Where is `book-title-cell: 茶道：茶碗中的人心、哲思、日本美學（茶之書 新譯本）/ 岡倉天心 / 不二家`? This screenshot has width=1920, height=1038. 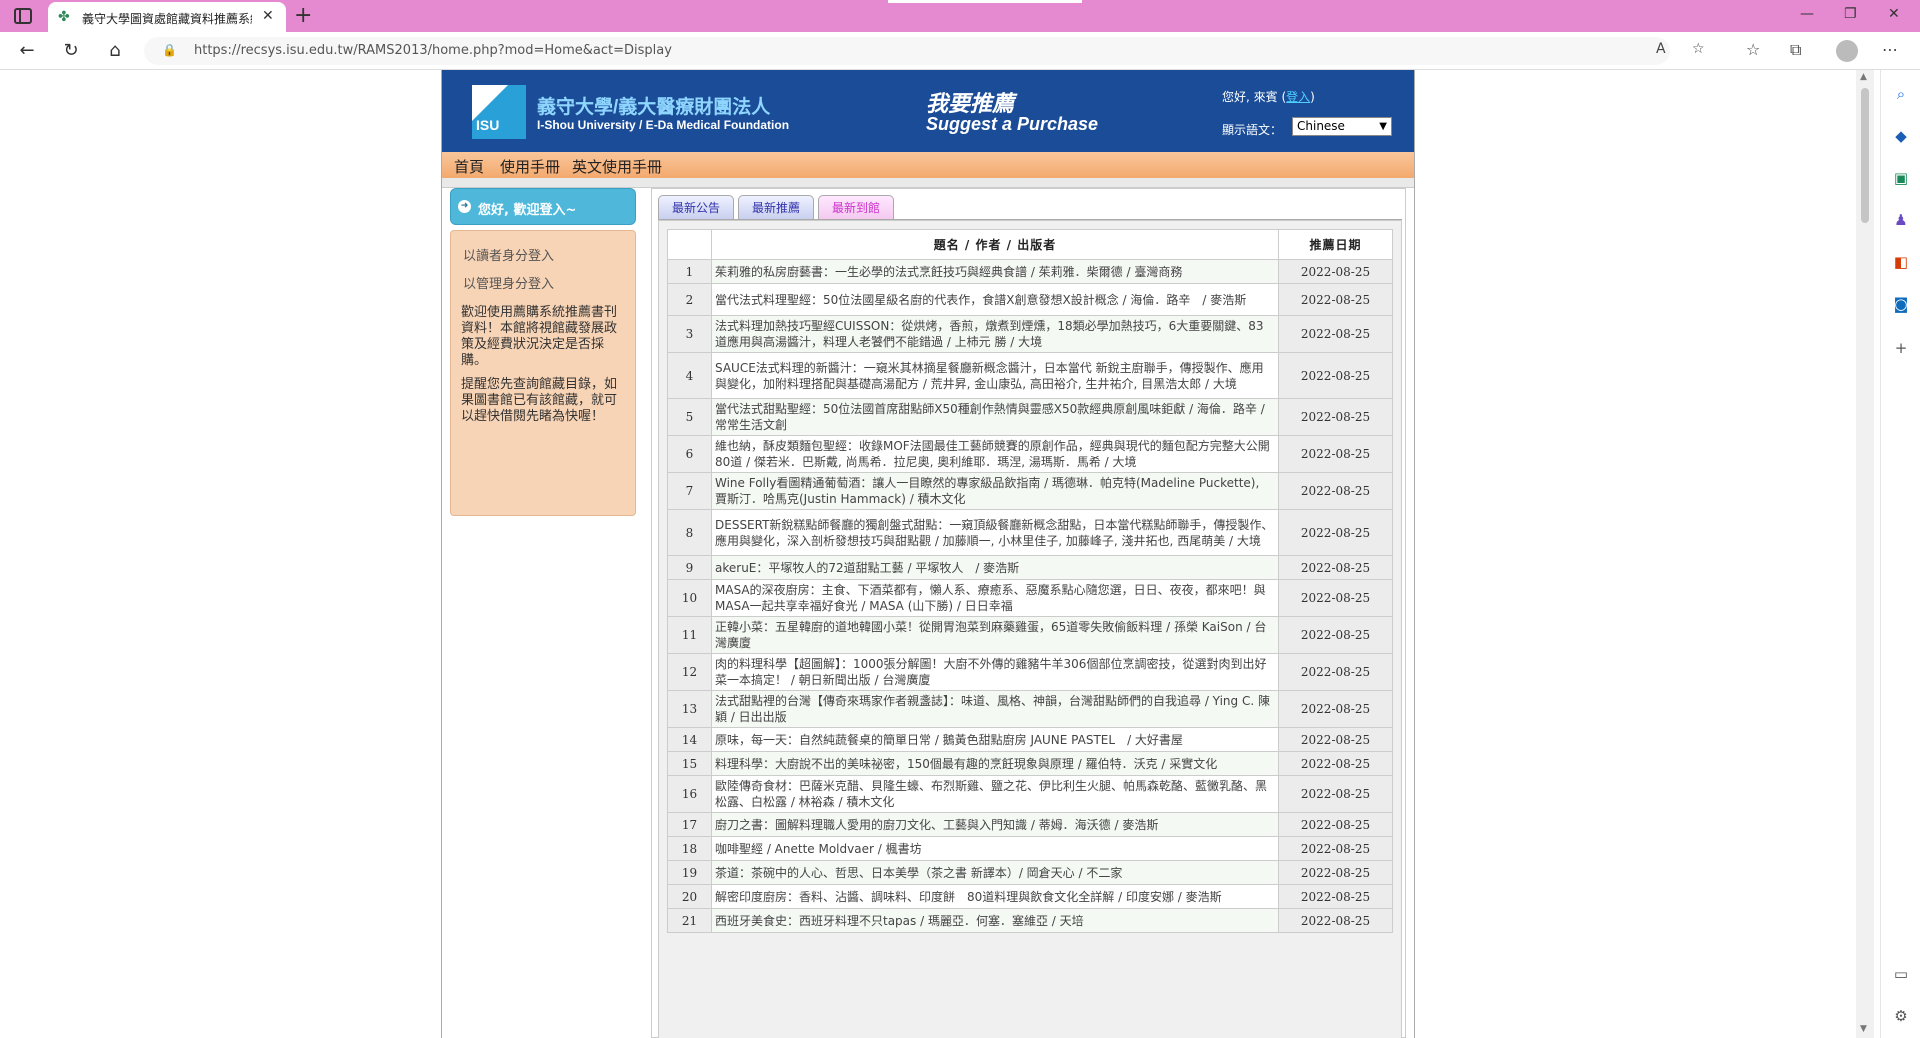 book-title-cell: 茶道：茶碗中的人心、哲思、日本美學（茶之書 新譯本）/ 岡倉天心 / 不二家 is located at coordinates (995, 872).